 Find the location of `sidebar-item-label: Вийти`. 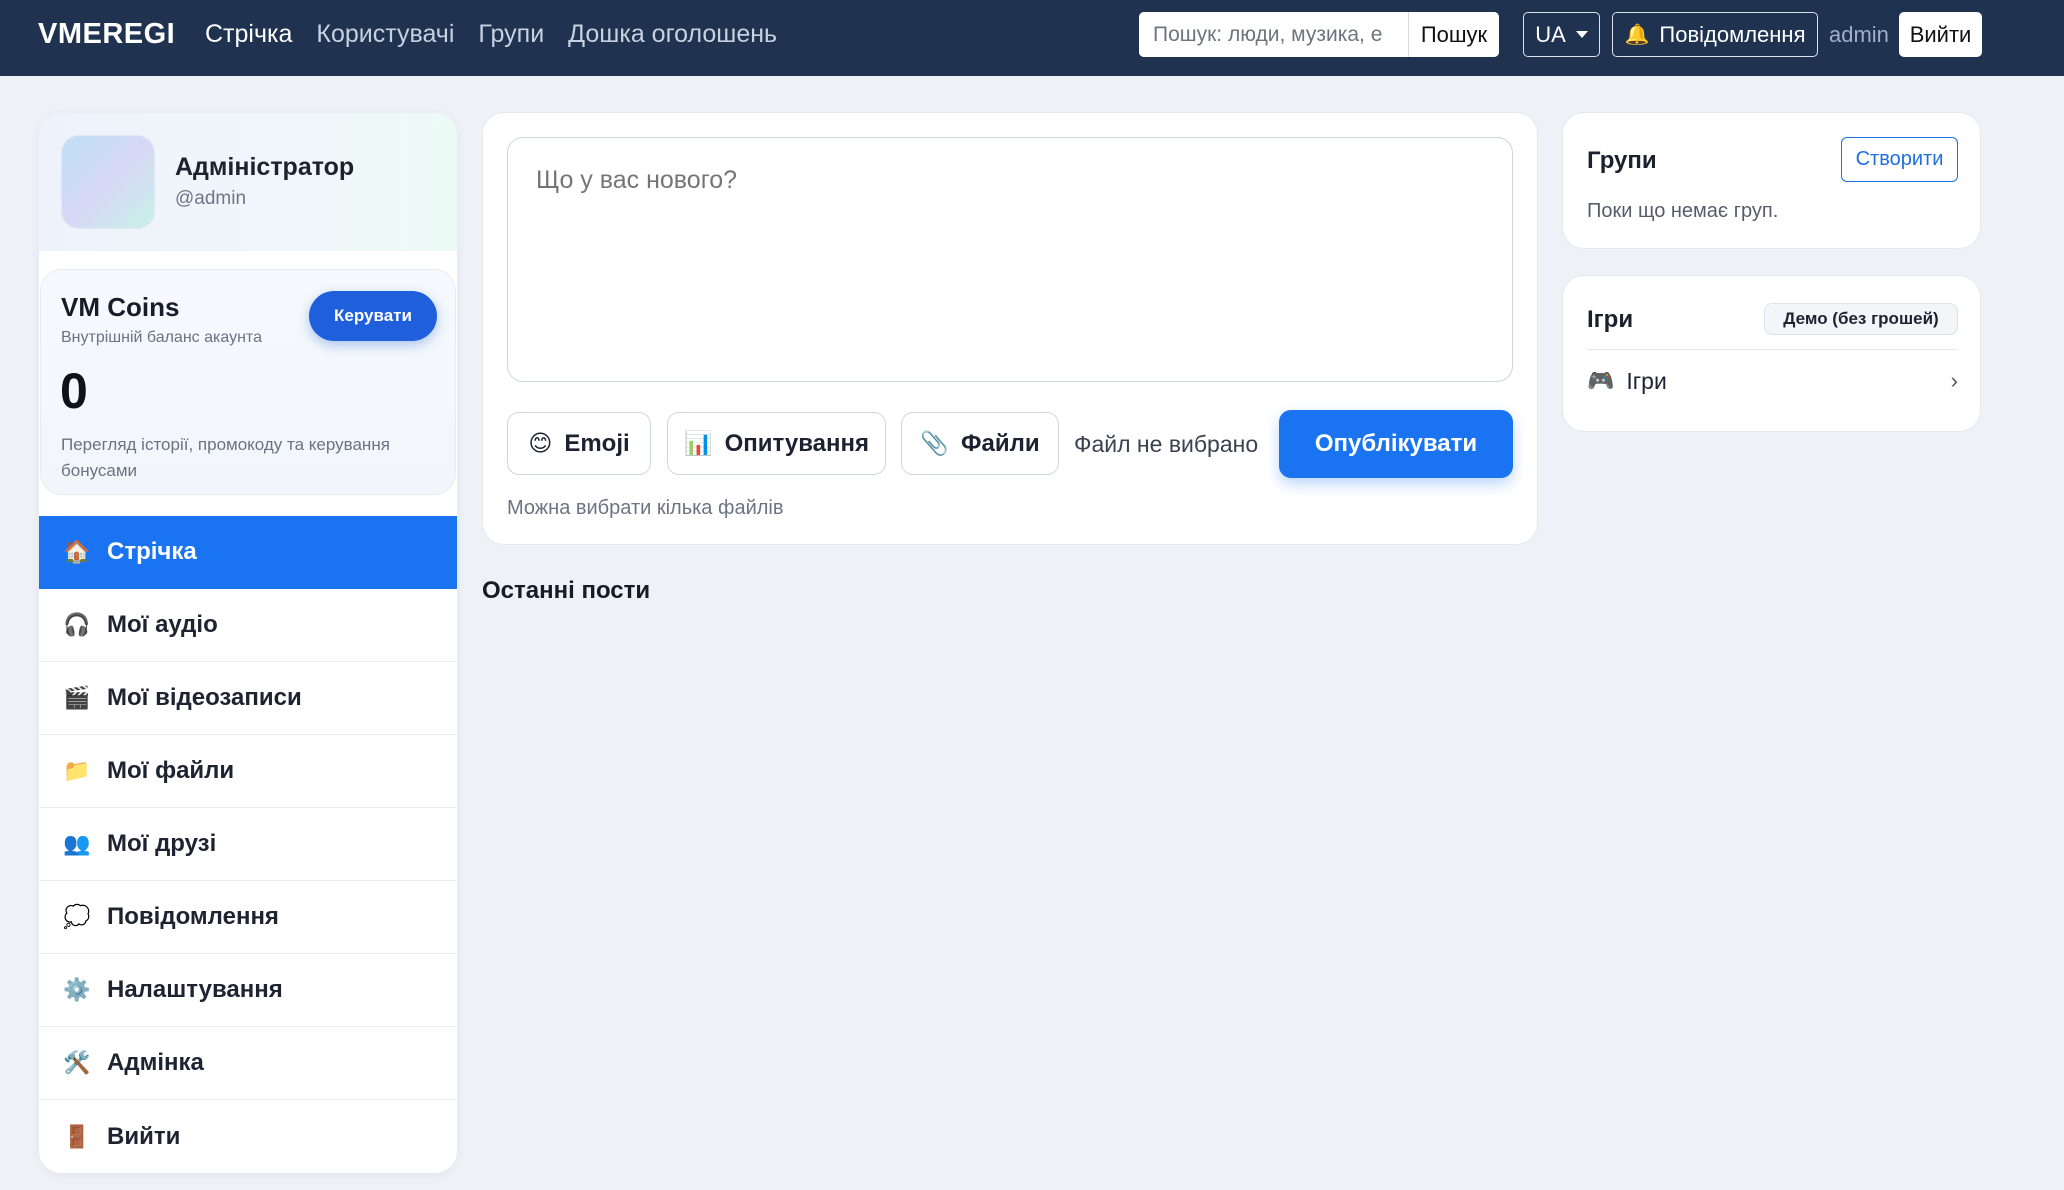

sidebar-item-label: Вийти is located at coordinates (144, 1136).